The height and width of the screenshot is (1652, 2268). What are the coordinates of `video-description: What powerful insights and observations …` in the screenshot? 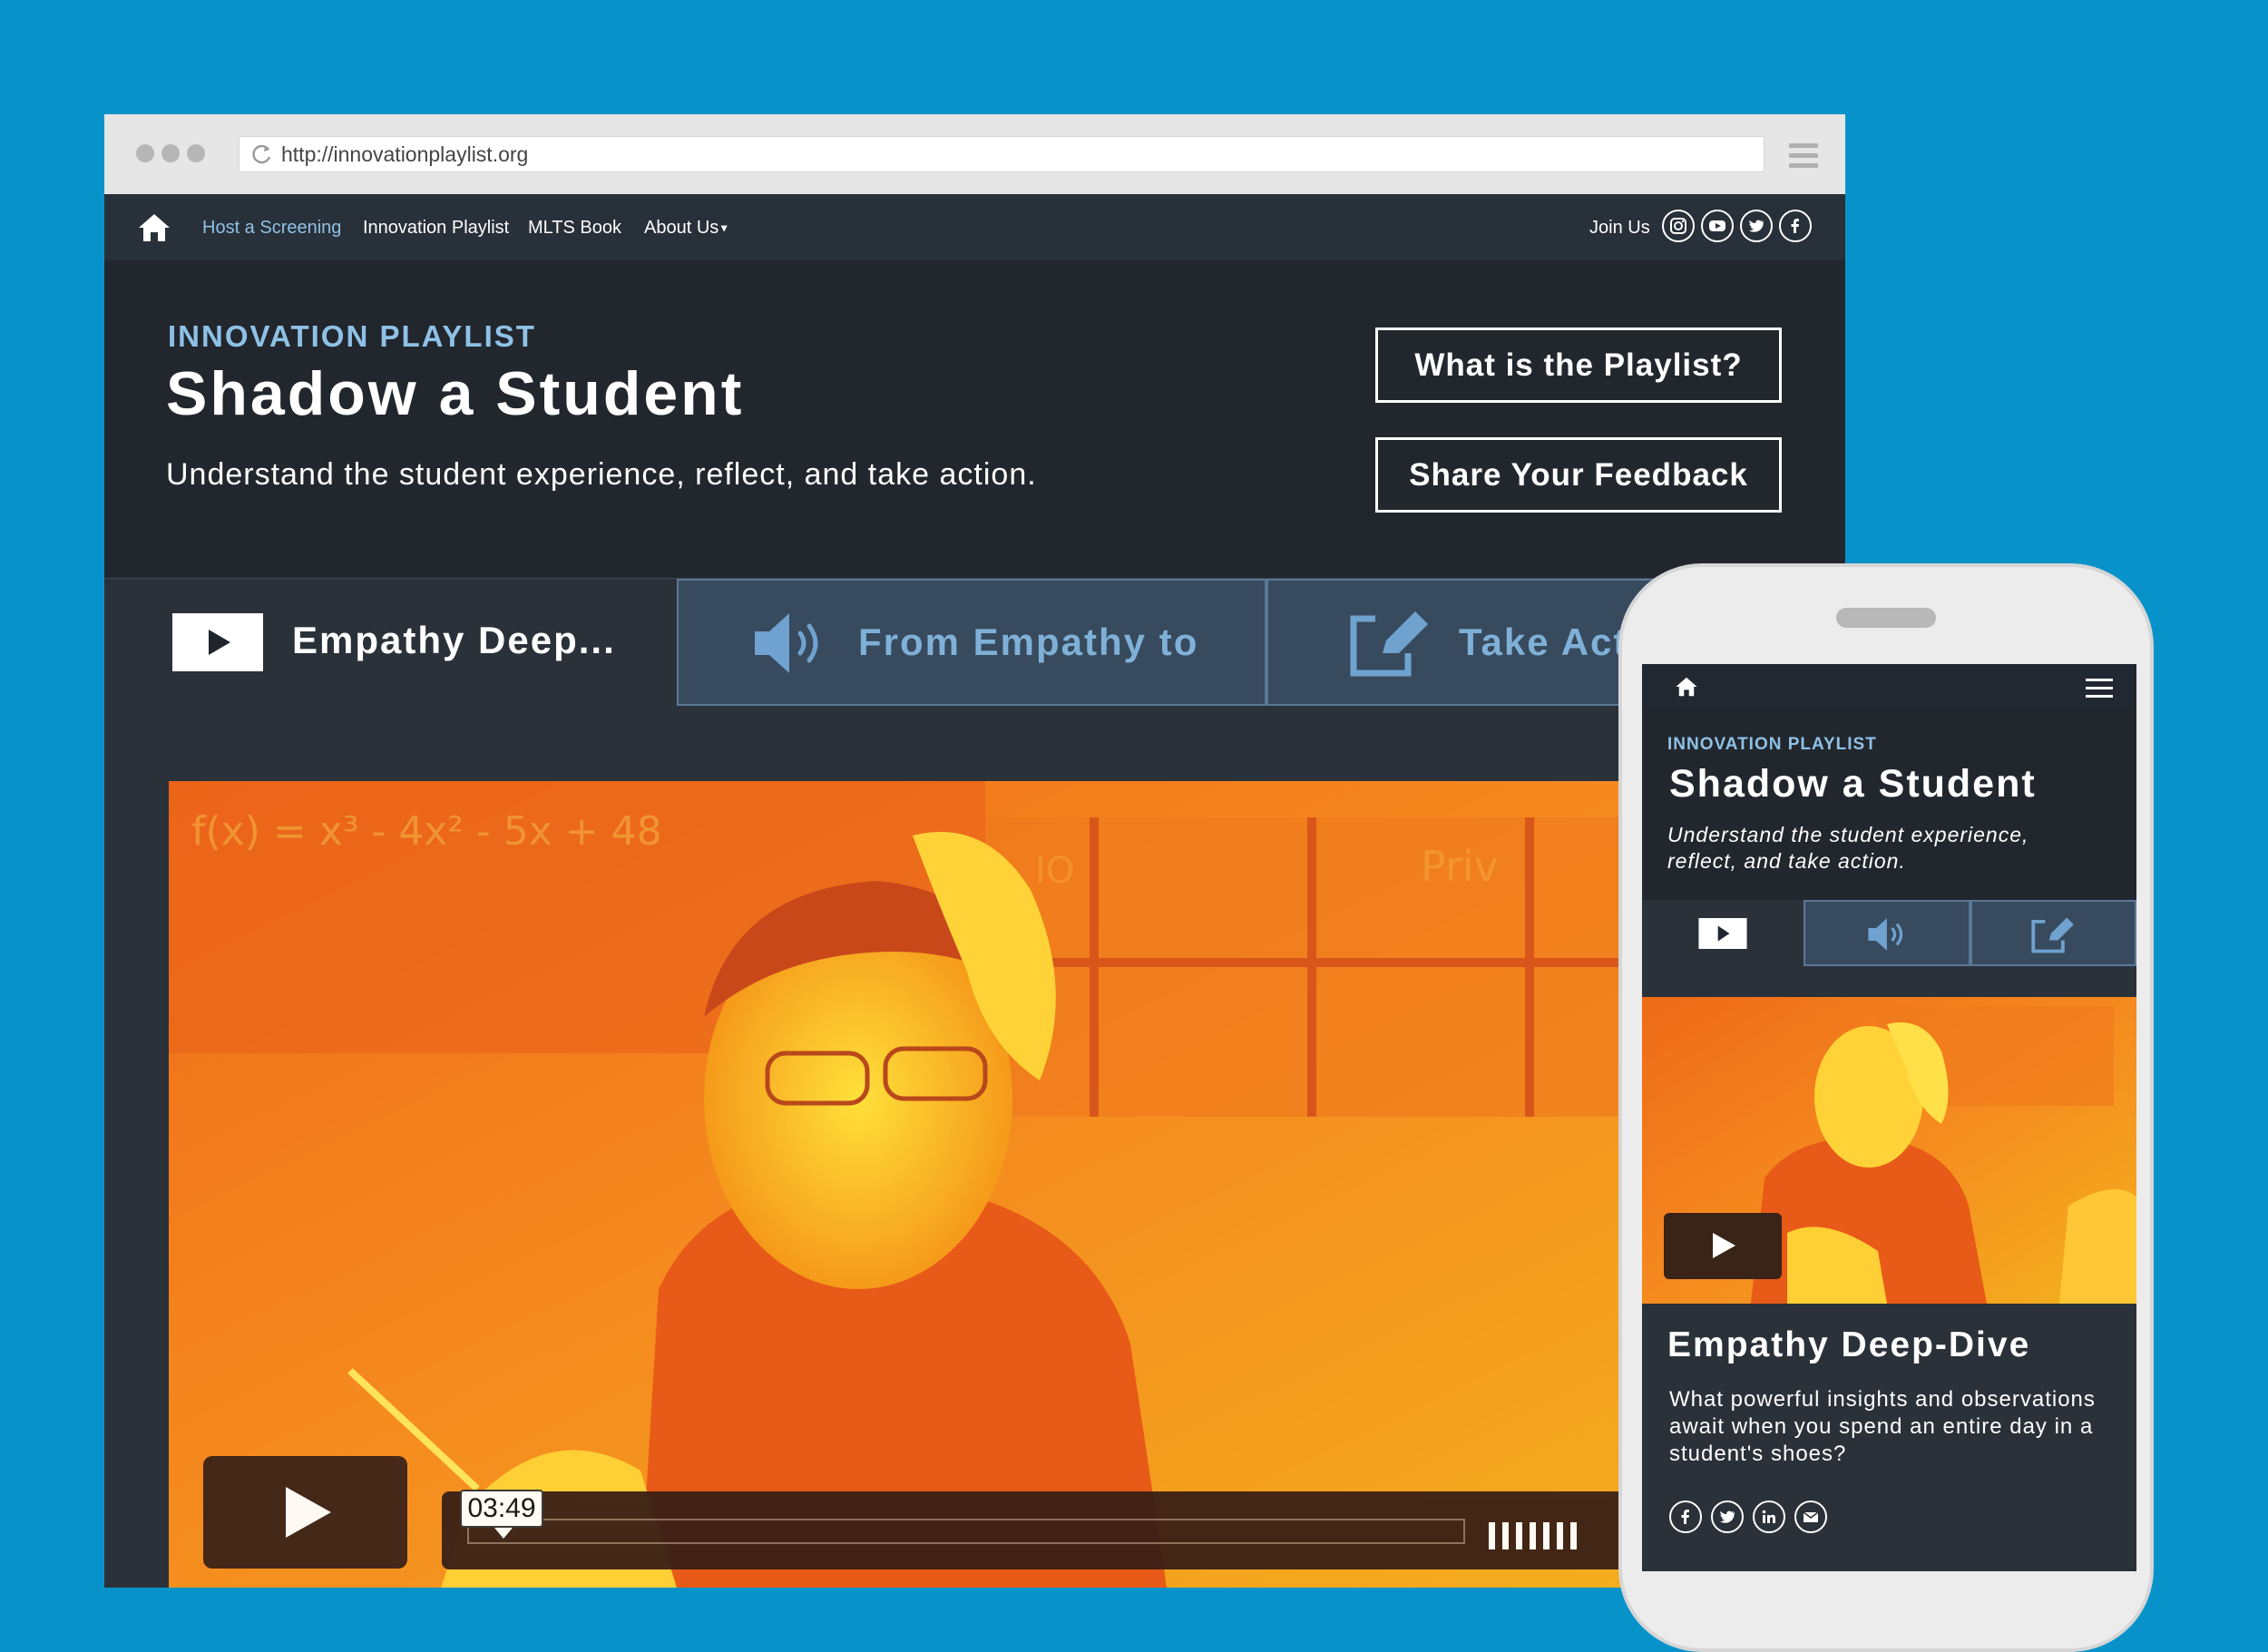 It's located at (1883, 1426).